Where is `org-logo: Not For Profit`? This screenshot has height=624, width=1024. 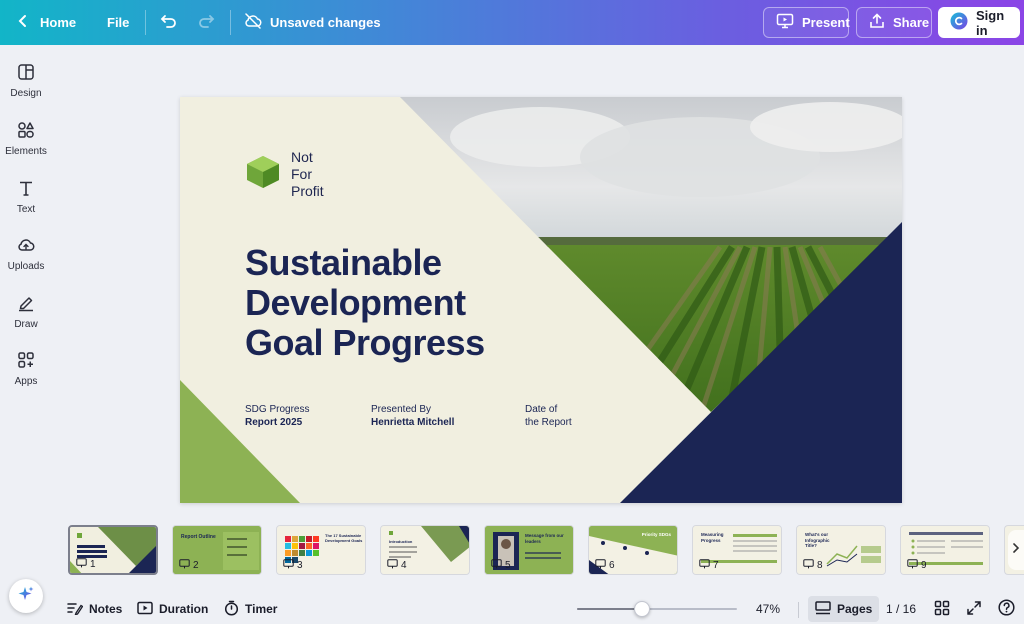 org-logo: Not For Profit is located at coordinates (284, 174).